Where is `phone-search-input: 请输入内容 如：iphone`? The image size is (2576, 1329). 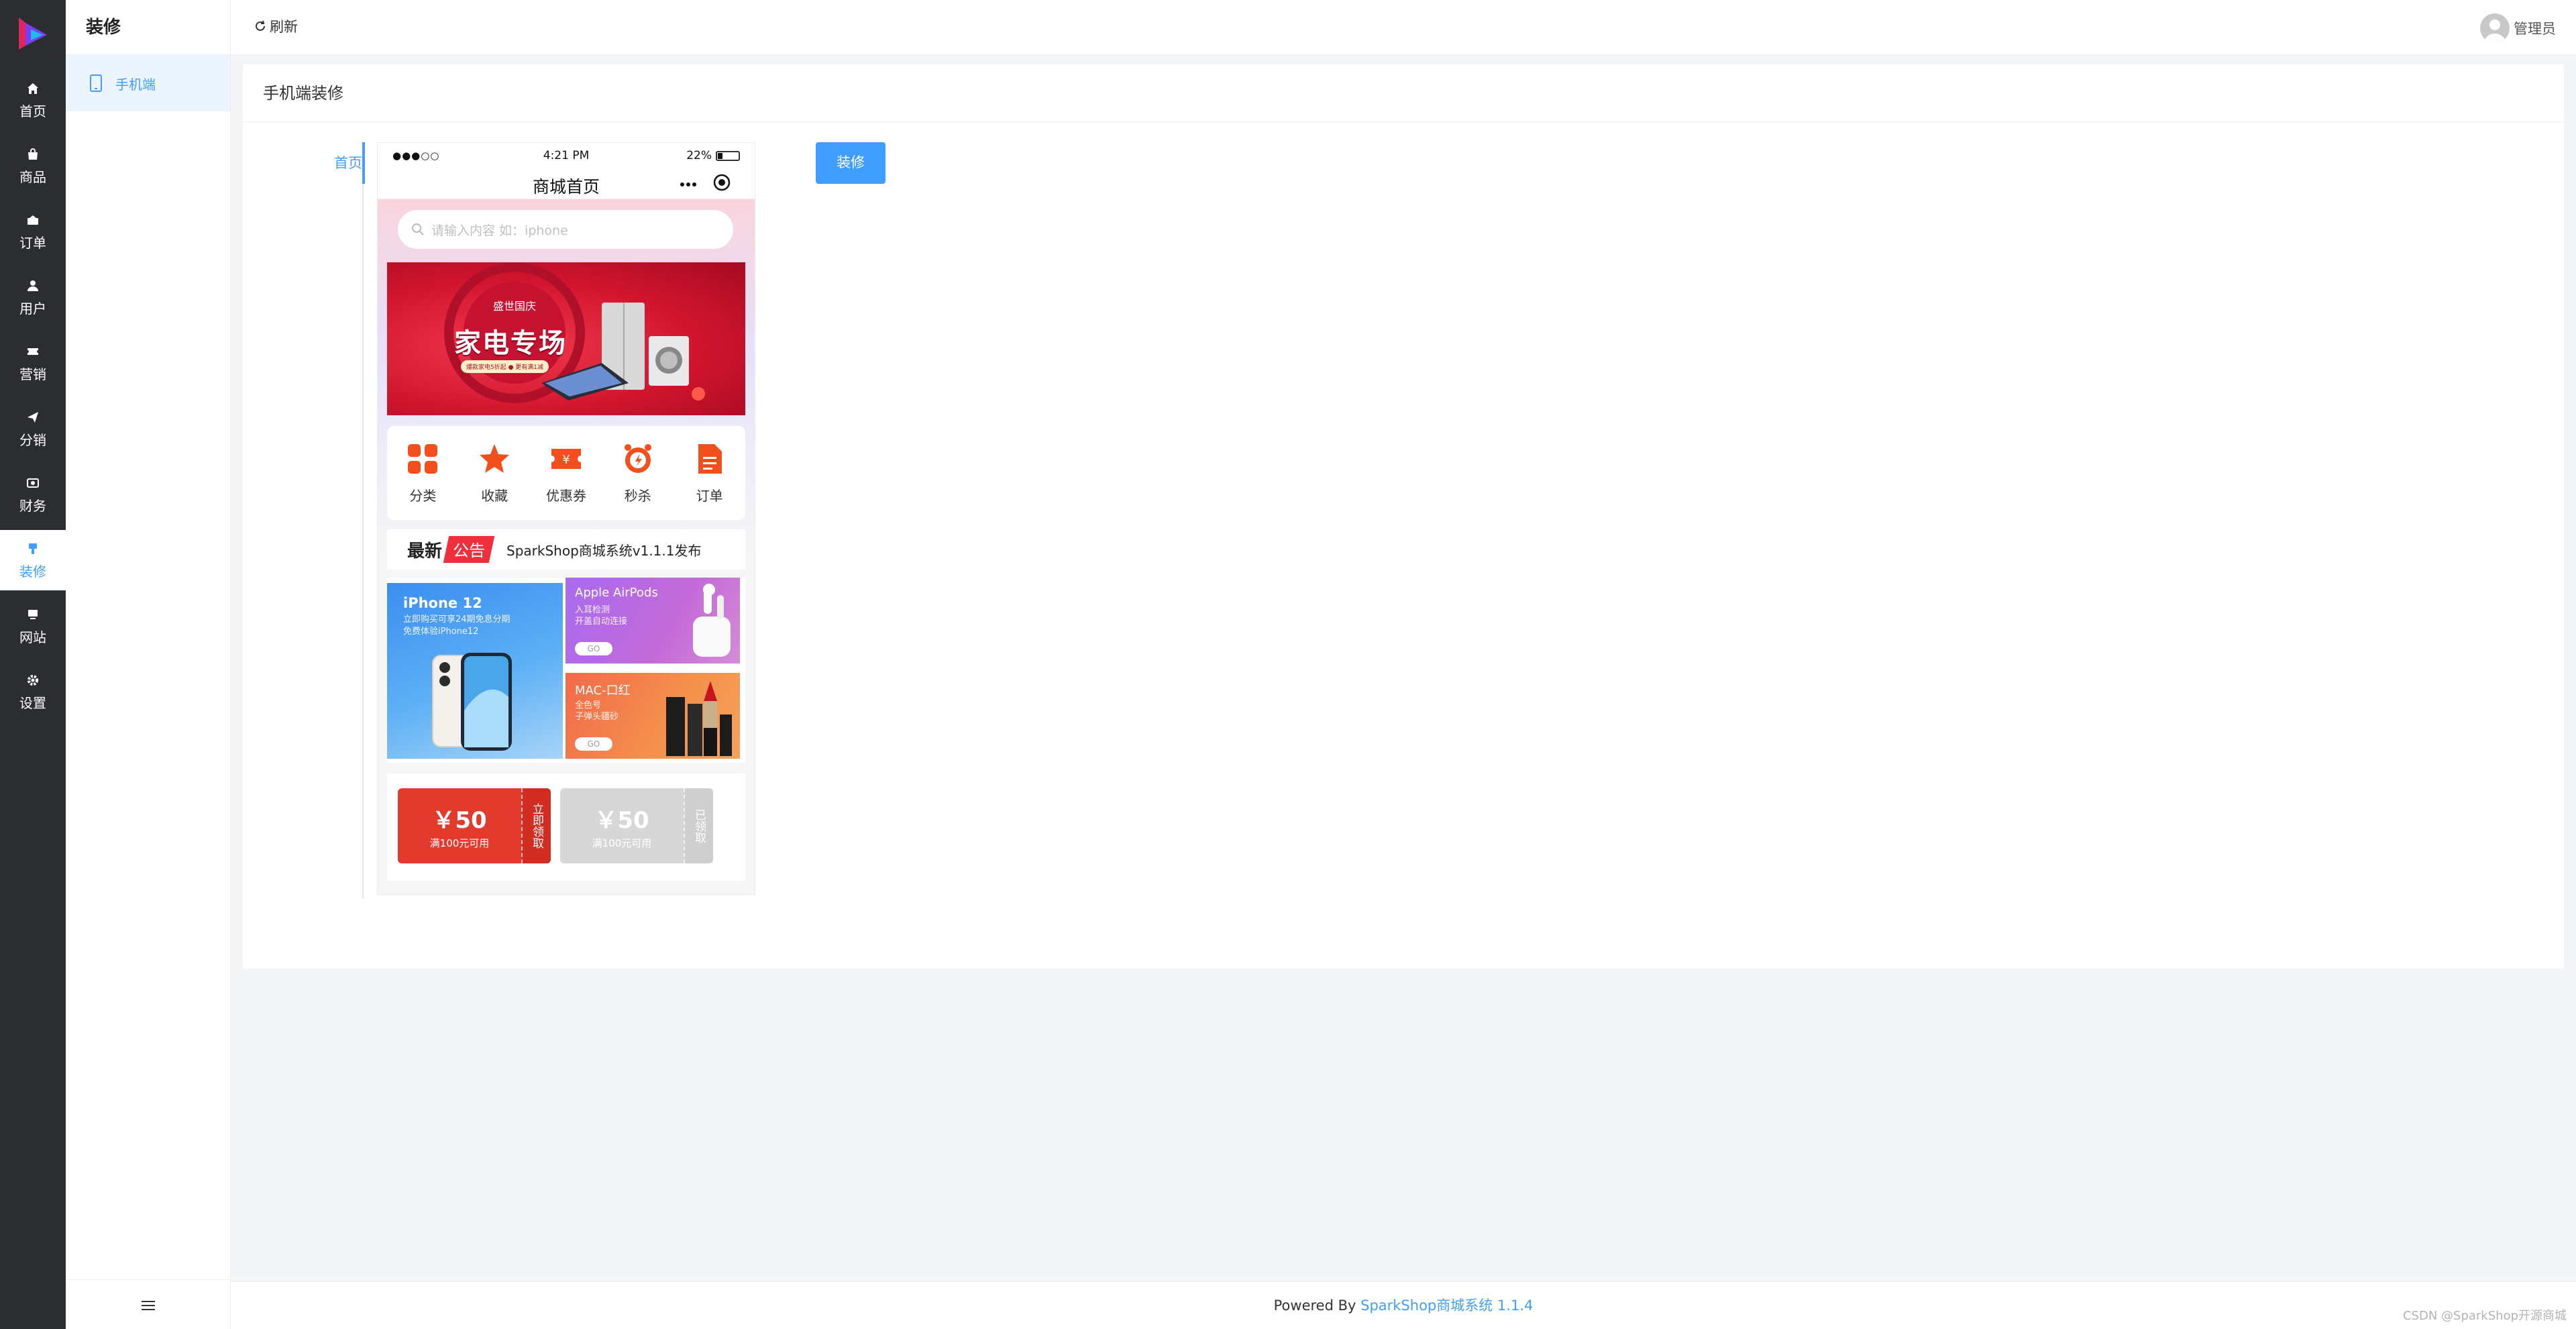 phone-search-input: 请输入内容 如：iphone is located at coordinates (565, 229).